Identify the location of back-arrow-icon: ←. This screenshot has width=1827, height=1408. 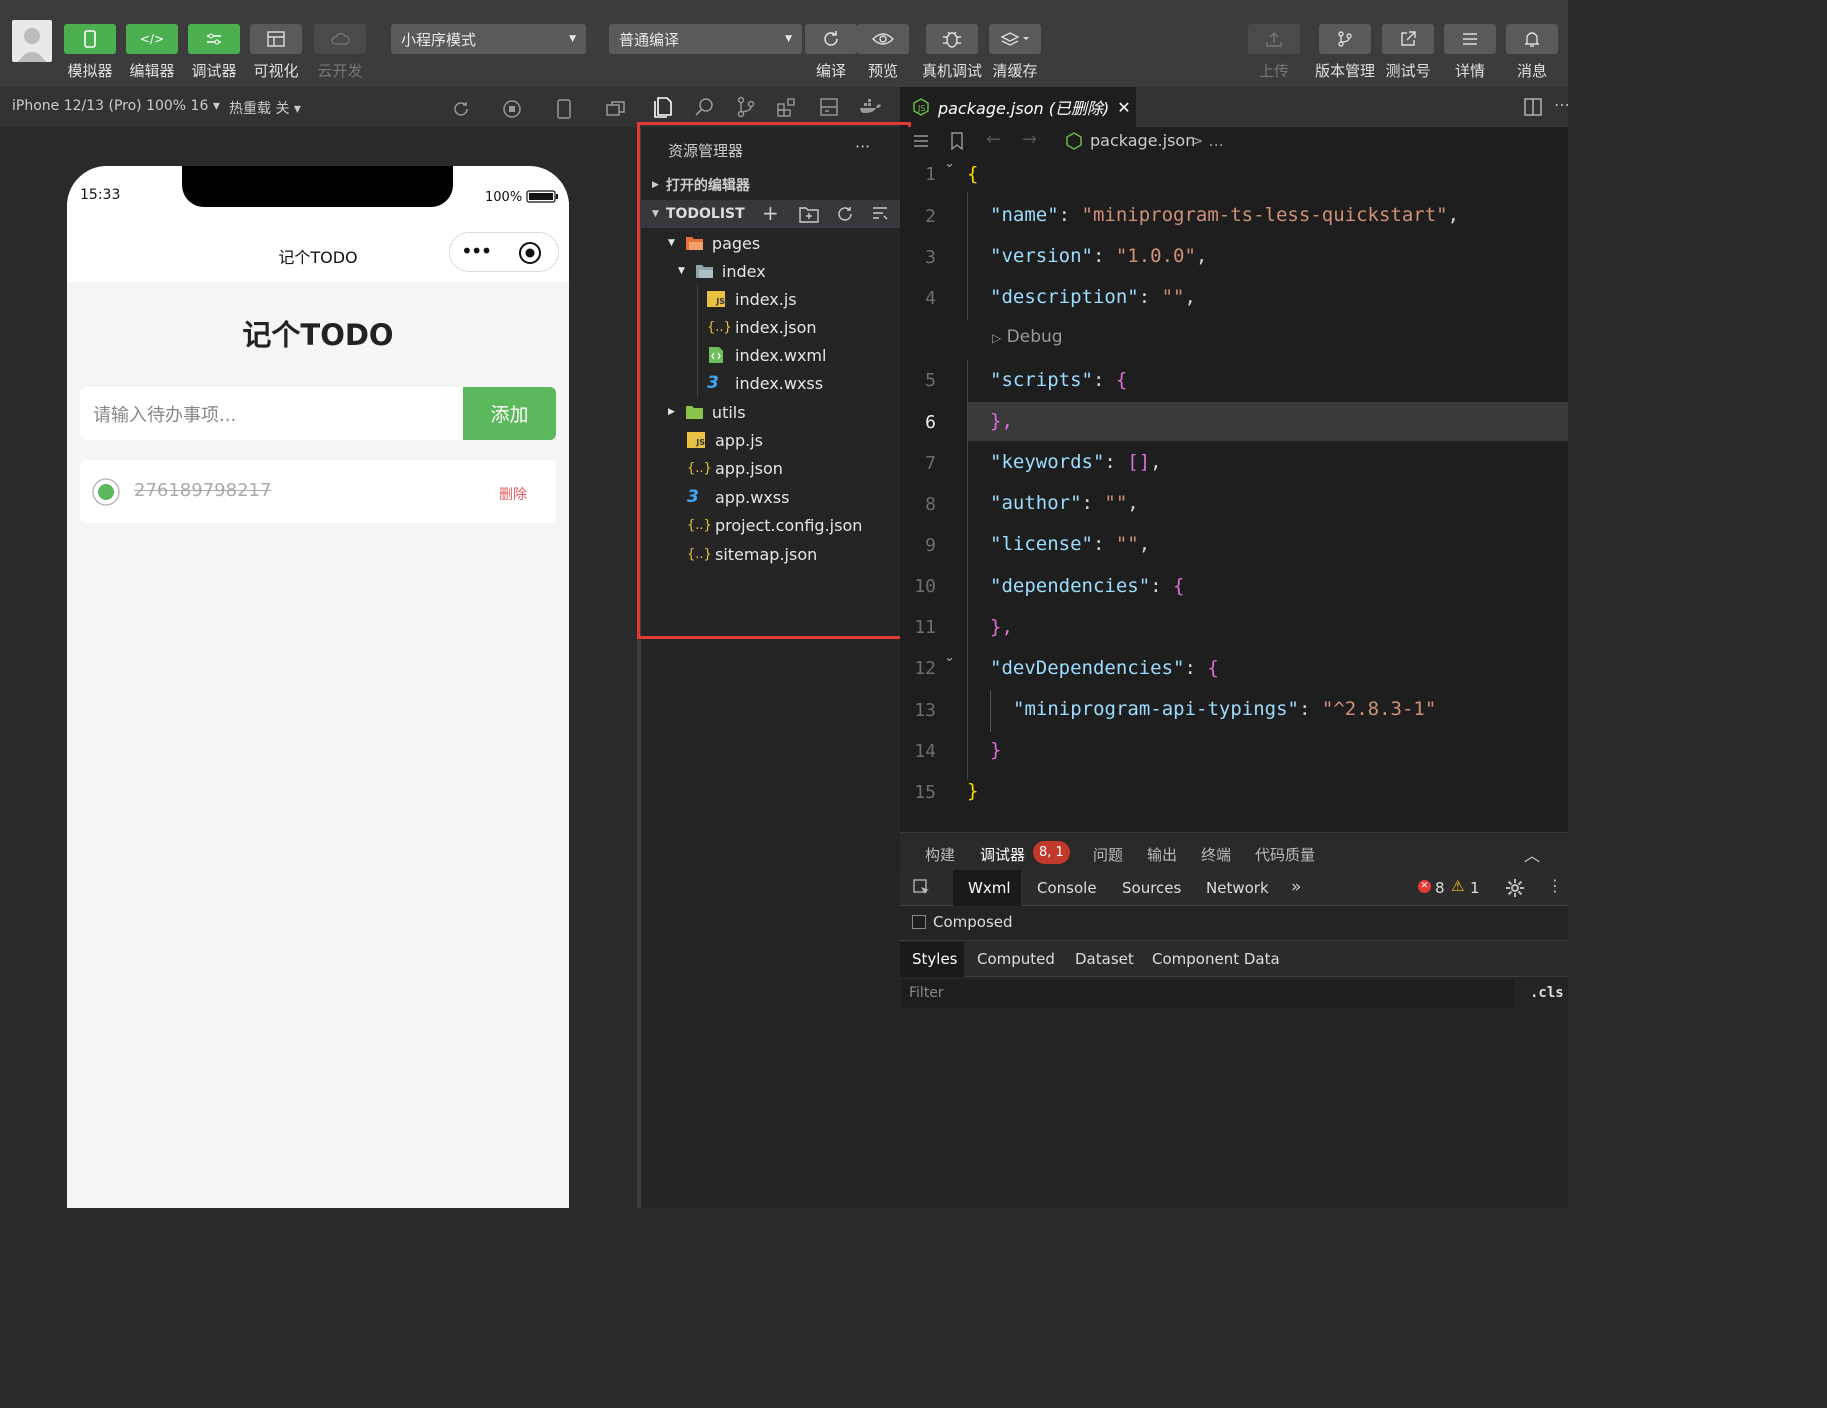
(993, 139).